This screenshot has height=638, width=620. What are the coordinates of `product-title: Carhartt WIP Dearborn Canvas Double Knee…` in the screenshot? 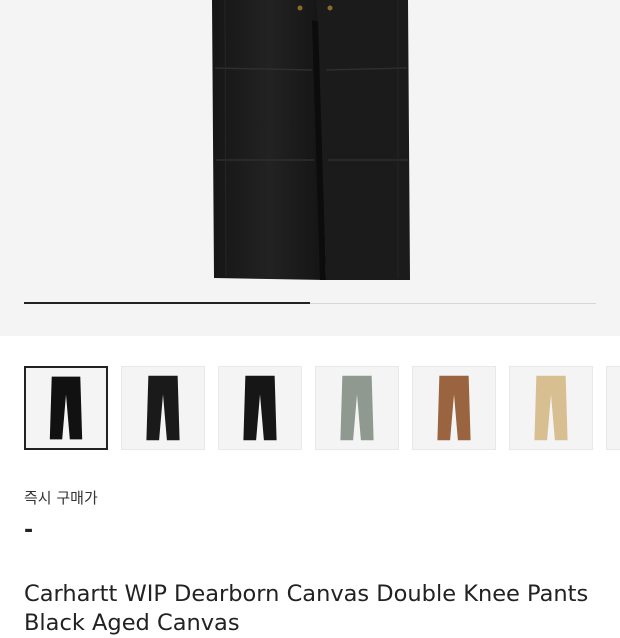 It's located at (319, 609).